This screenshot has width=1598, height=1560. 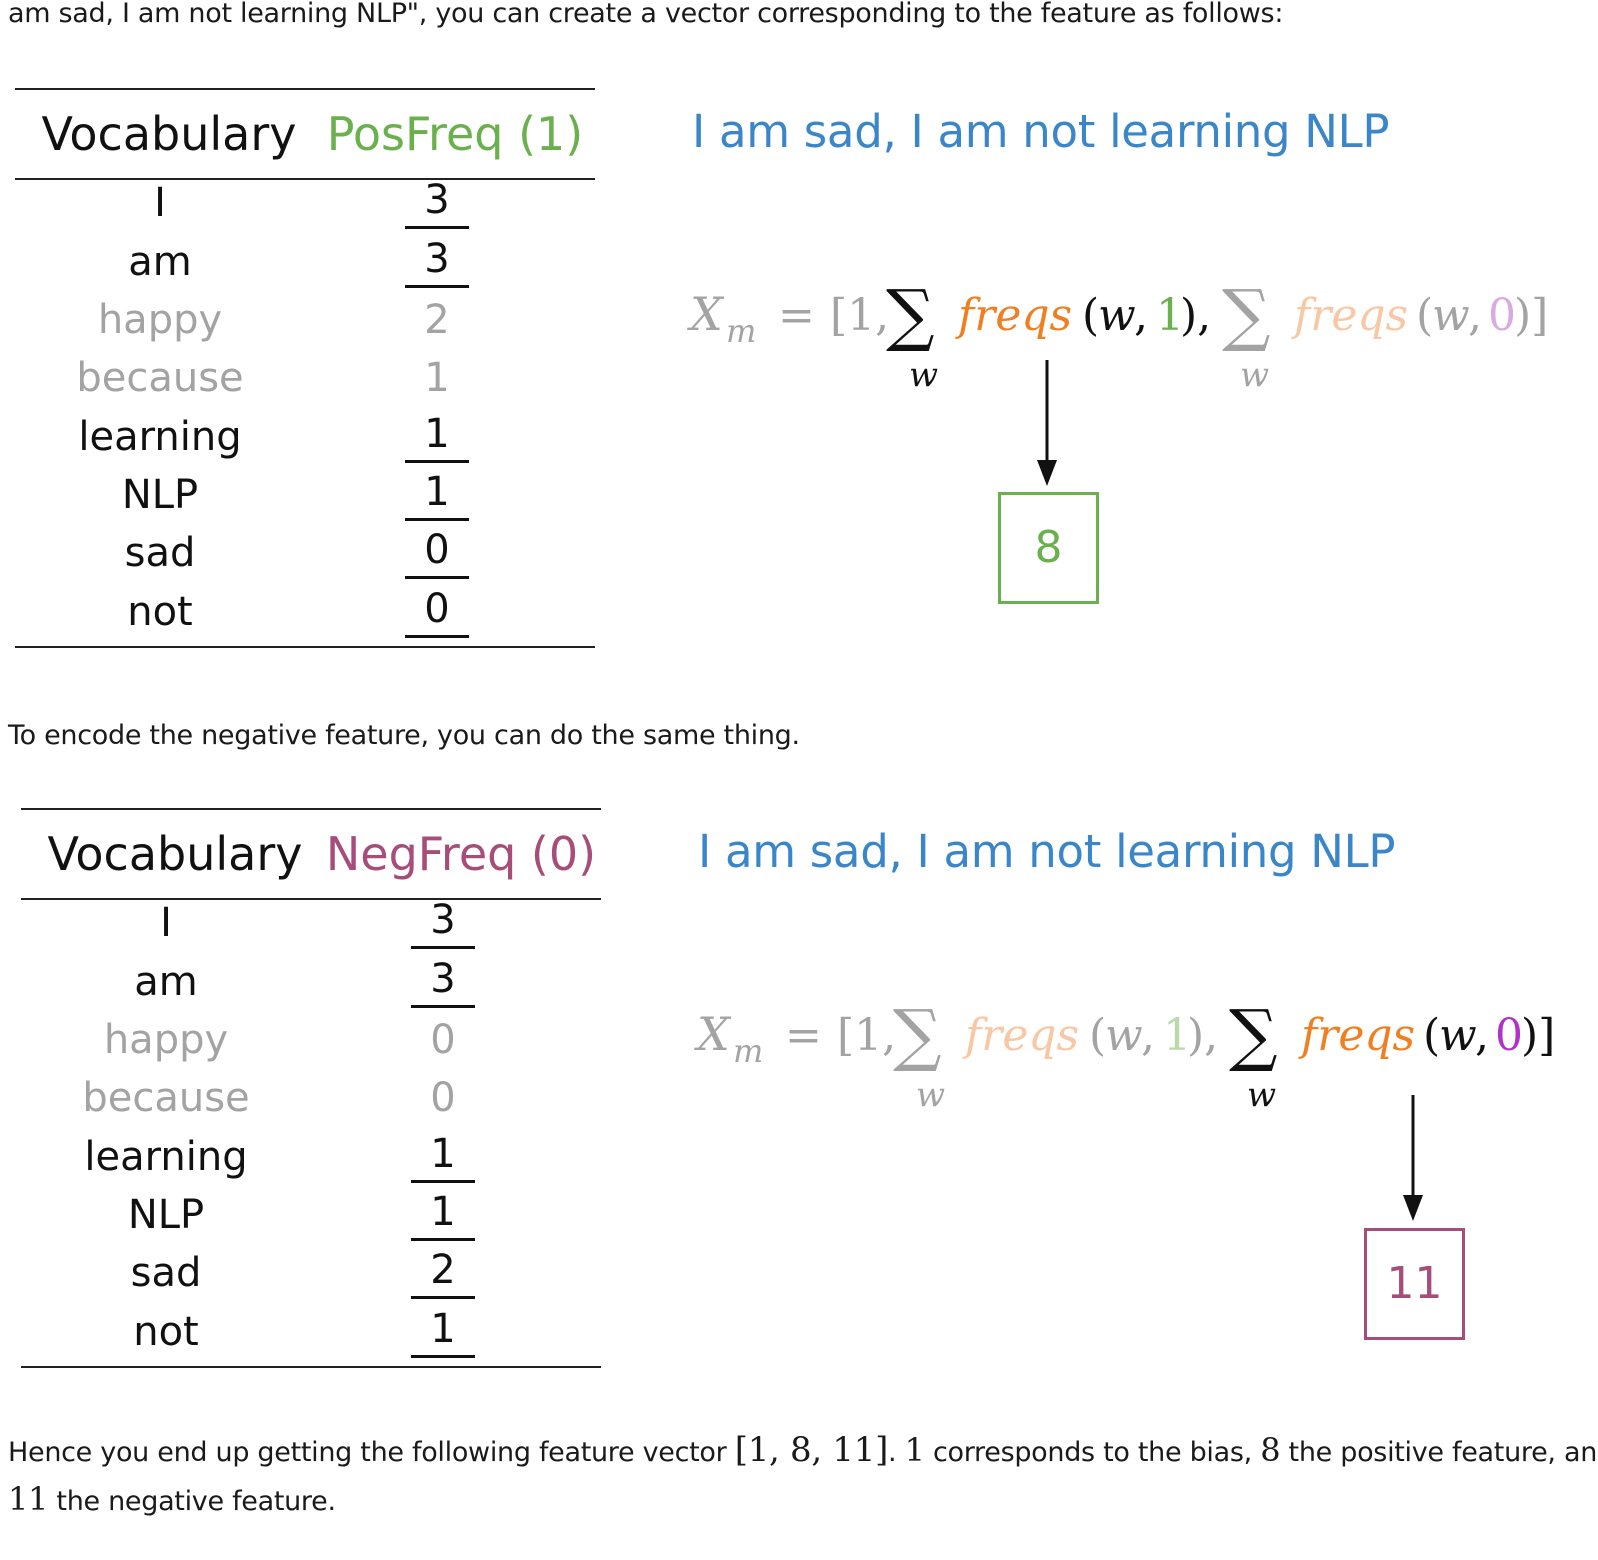 I want to click on positive-result-box: 8, so click(x=1048, y=548).